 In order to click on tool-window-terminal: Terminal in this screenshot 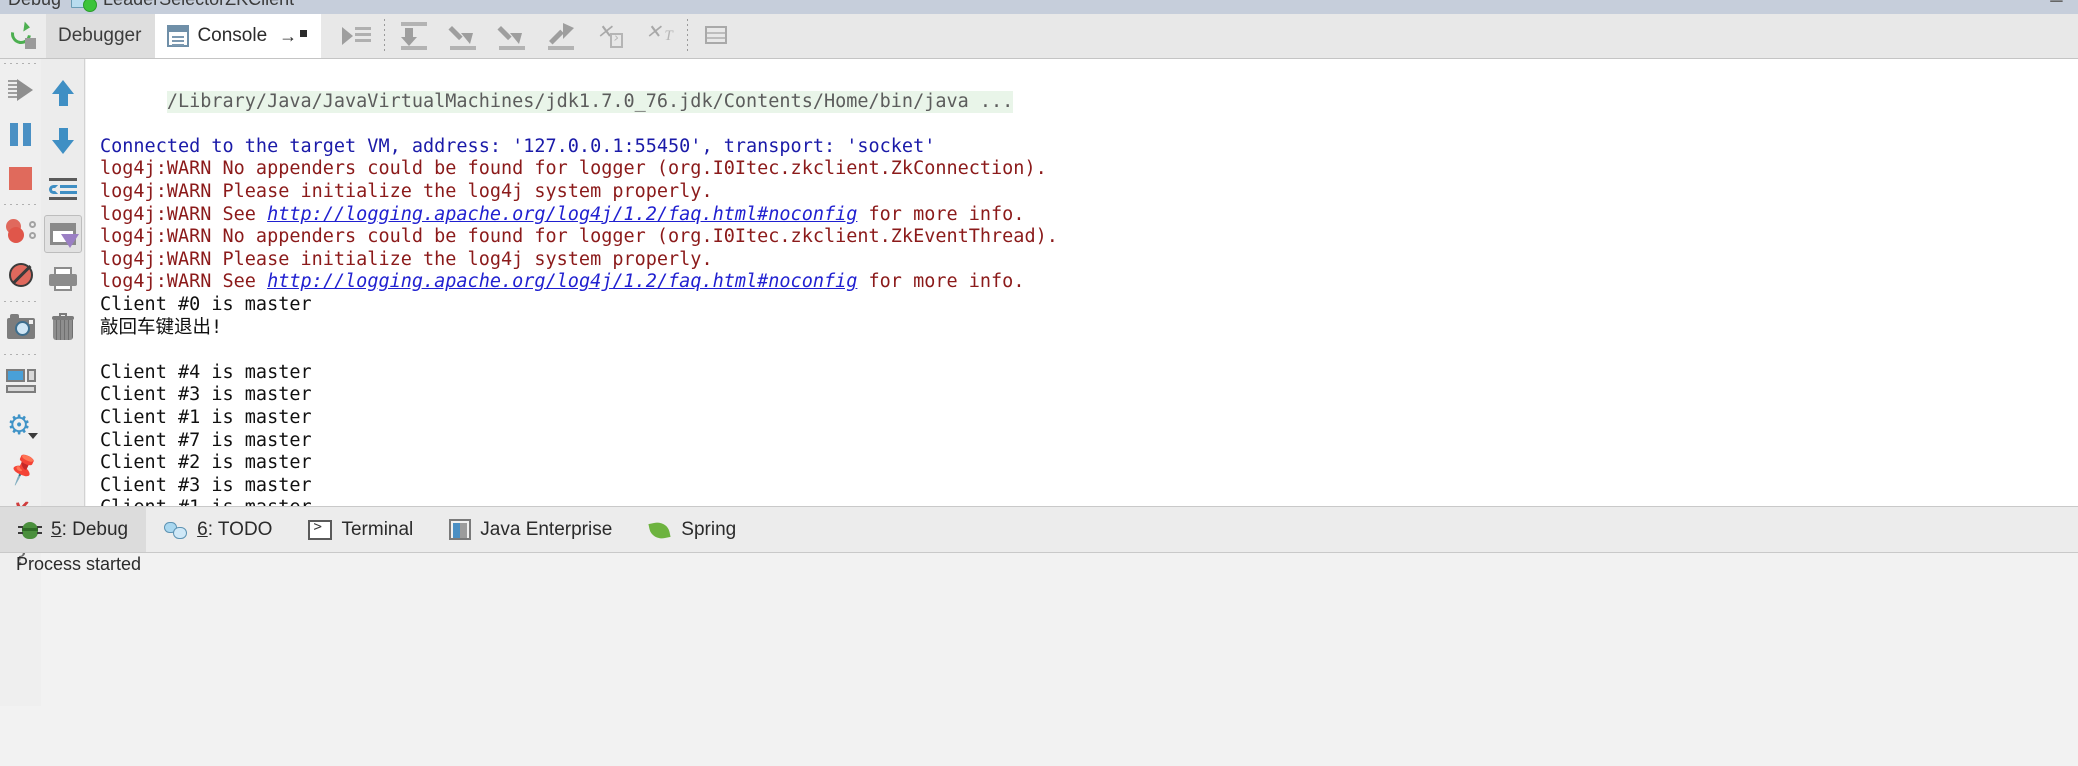, I will do `click(360, 529)`.